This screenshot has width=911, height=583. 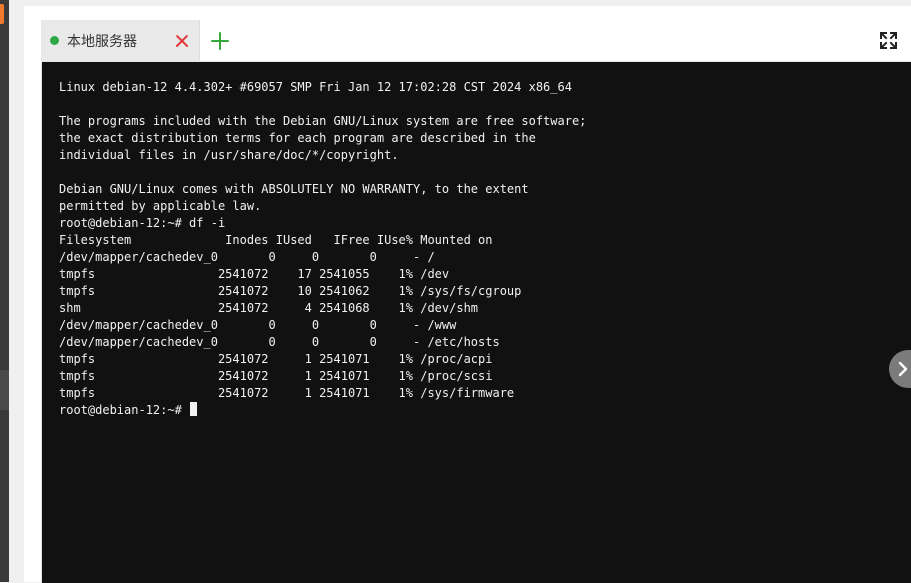 What do you see at coordinates (182, 41) in the screenshot?
I see `close-icon` at bounding box center [182, 41].